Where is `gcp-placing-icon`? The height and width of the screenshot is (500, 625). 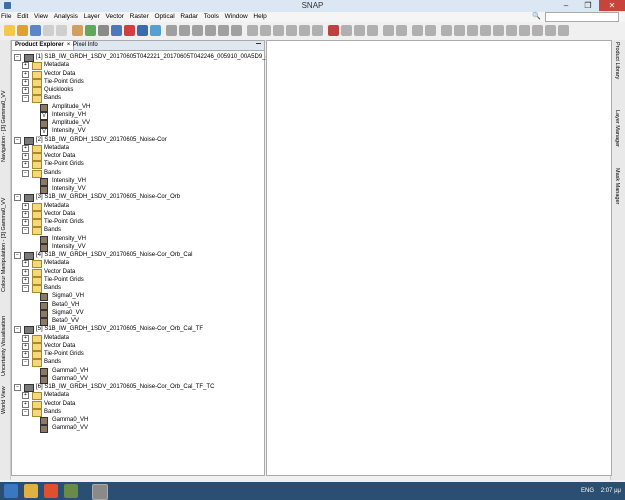 gcp-placing-icon is located at coordinates (485, 30).